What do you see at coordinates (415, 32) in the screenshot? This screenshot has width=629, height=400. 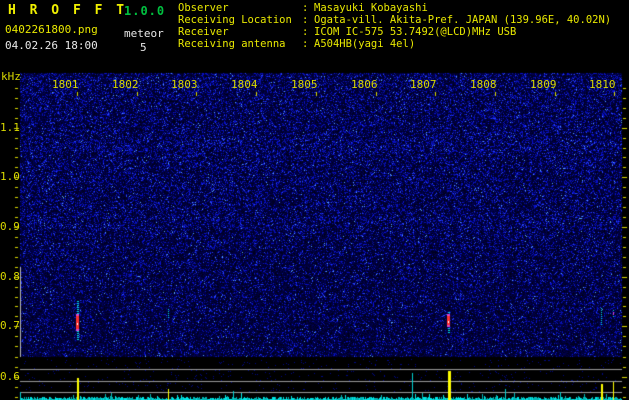 I see `info-value: ICOM IC-575 53.7492(@LCD)MHz USB` at bounding box center [415, 32].